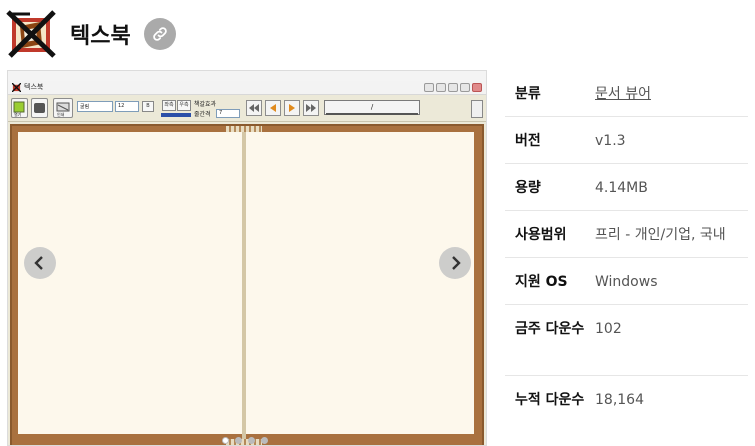 The height and width of the screenshot is (446, 755). I want to click on last-page-icon, so click(311, 108).